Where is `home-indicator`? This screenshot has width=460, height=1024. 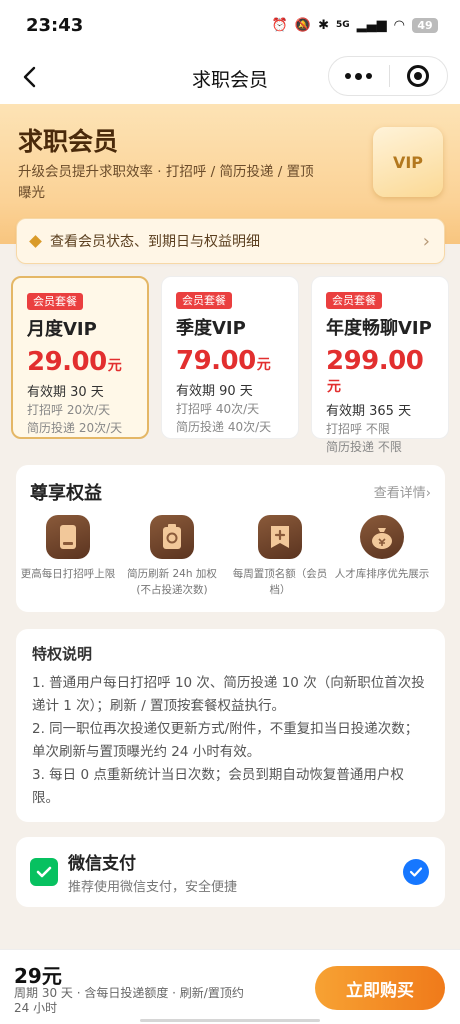 home-indicator is located at coordinates (230, 1020).